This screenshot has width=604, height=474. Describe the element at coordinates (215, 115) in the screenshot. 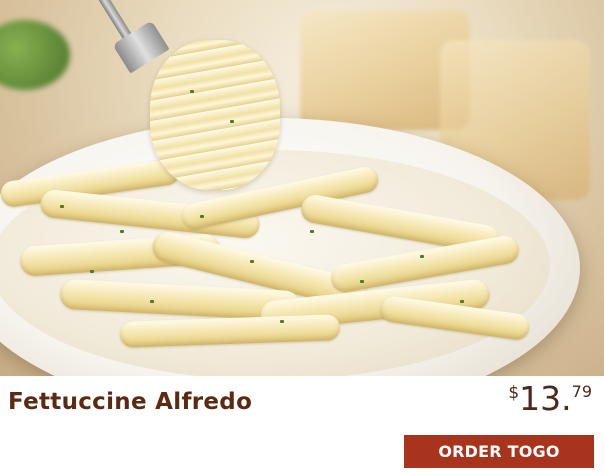

I see `pasta-twirl-on-fork` at that location.